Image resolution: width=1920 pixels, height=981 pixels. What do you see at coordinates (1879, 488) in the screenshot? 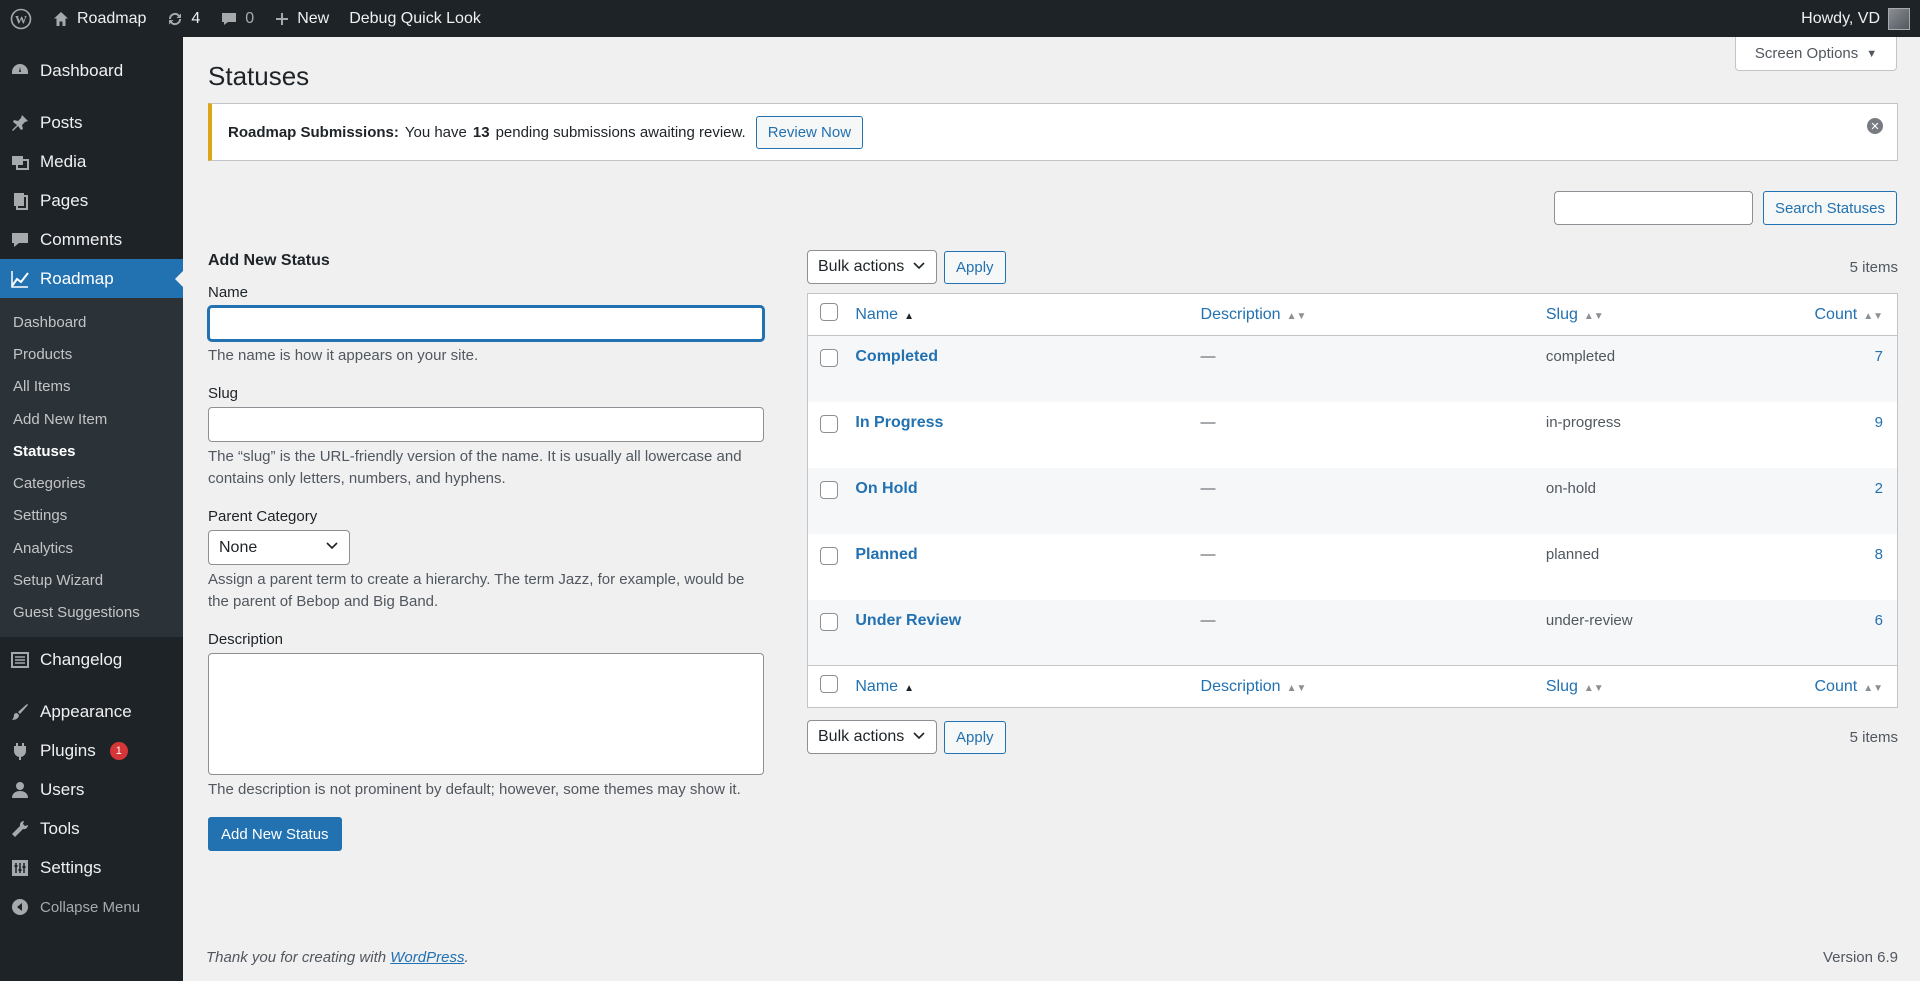
I see `count-link: 2` at bounding box center [1879, 488].